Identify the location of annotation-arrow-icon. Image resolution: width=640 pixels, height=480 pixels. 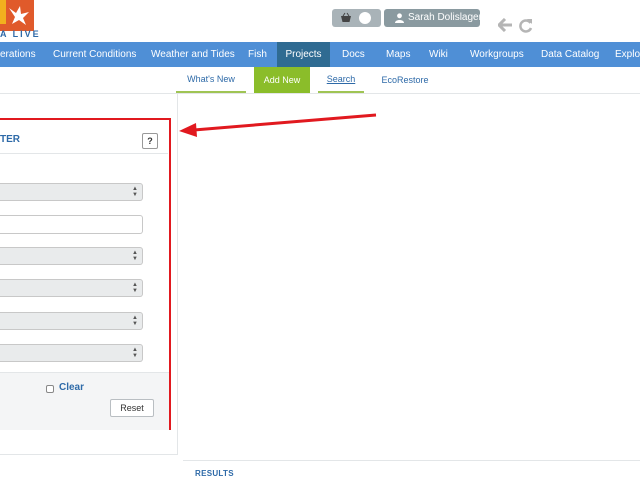
(278, 125).